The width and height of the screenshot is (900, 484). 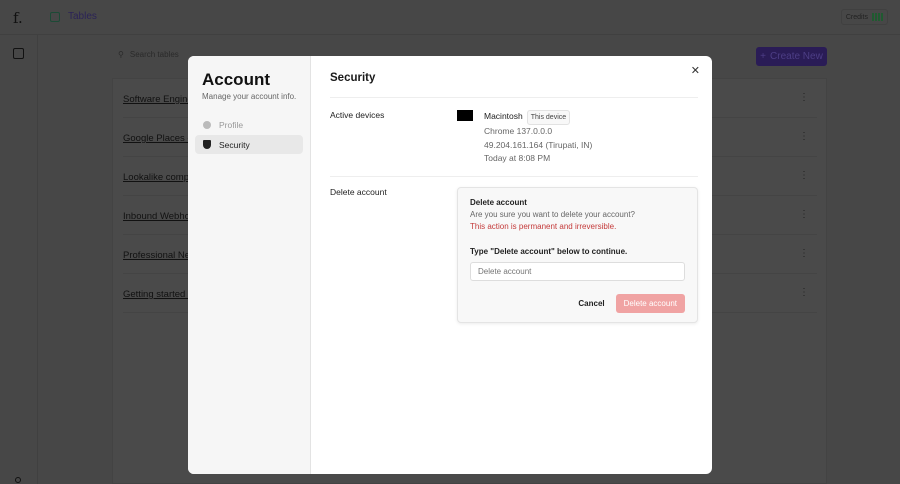 I want to click on shield-icon, so click(x=207, y=144).